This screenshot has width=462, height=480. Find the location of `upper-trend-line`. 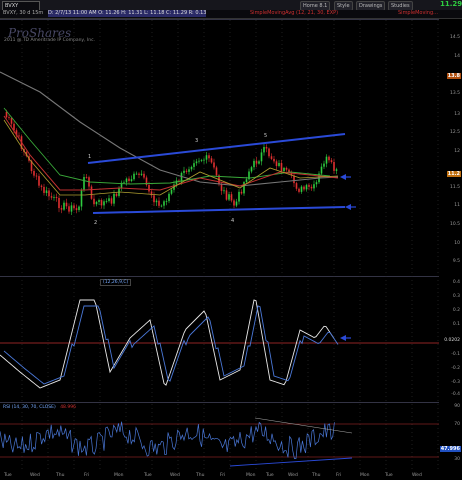

upper-trend-line is located at coordinates (216, 148).